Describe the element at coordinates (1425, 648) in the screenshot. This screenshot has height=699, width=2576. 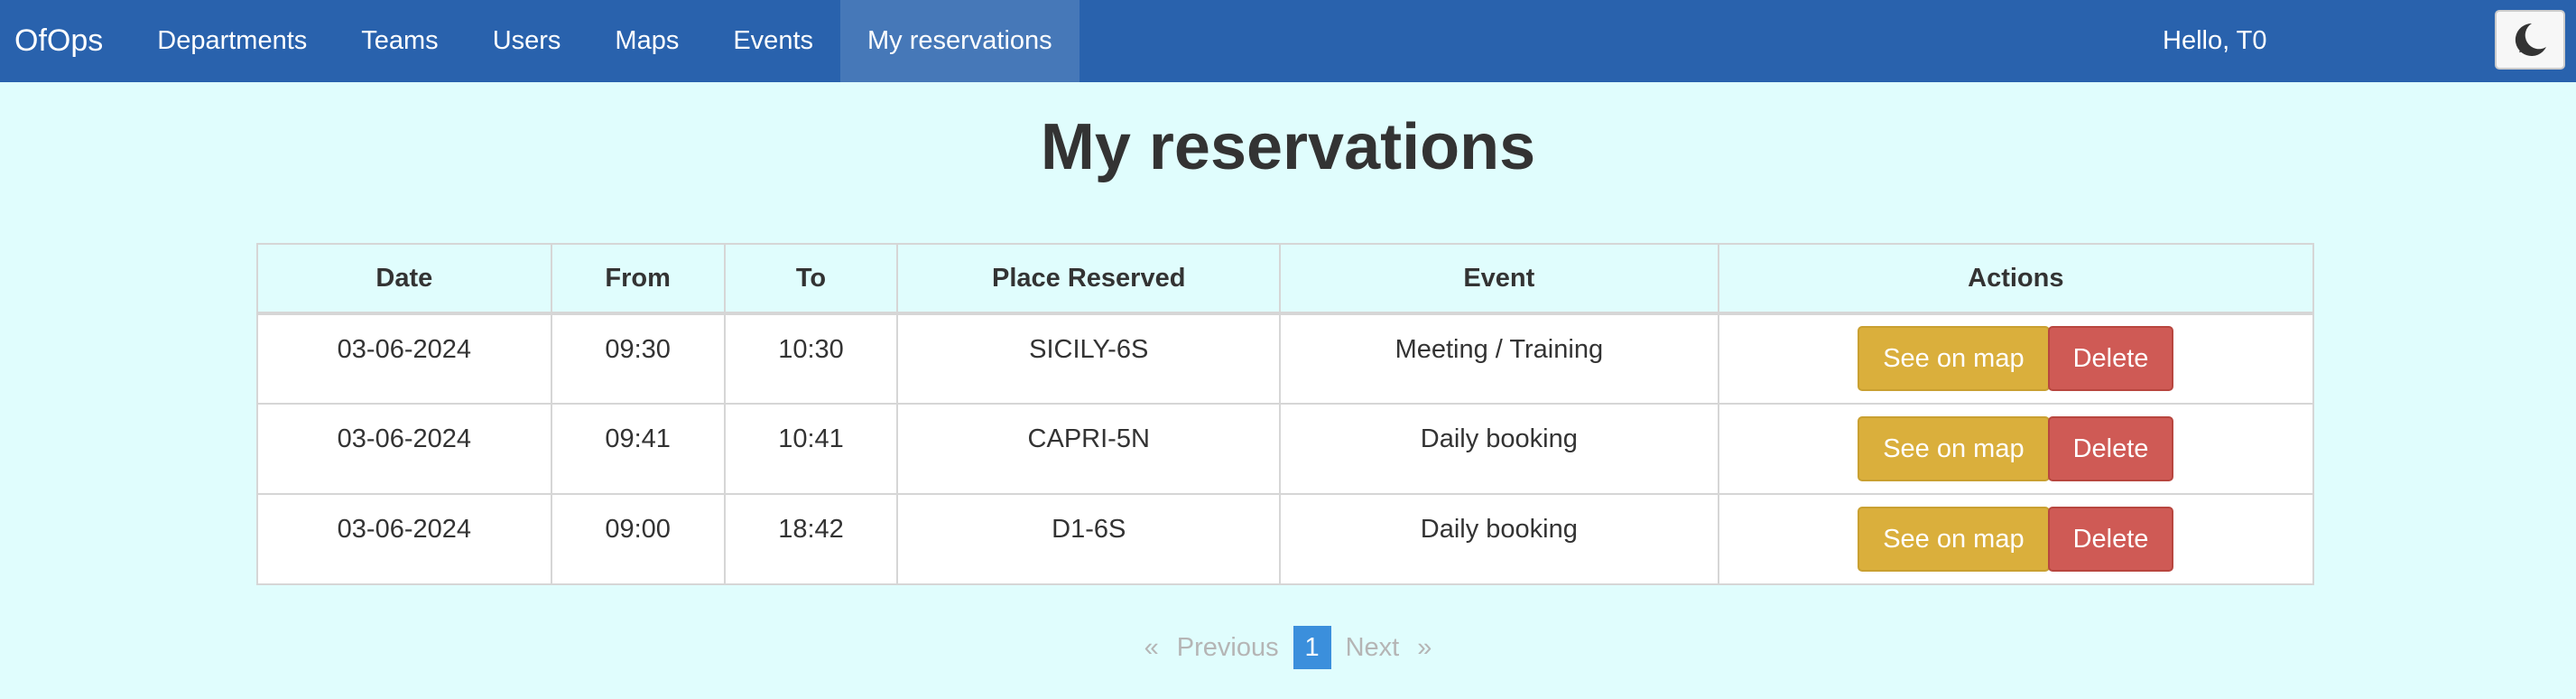
I see `next-arrow-icon: »` at that location.